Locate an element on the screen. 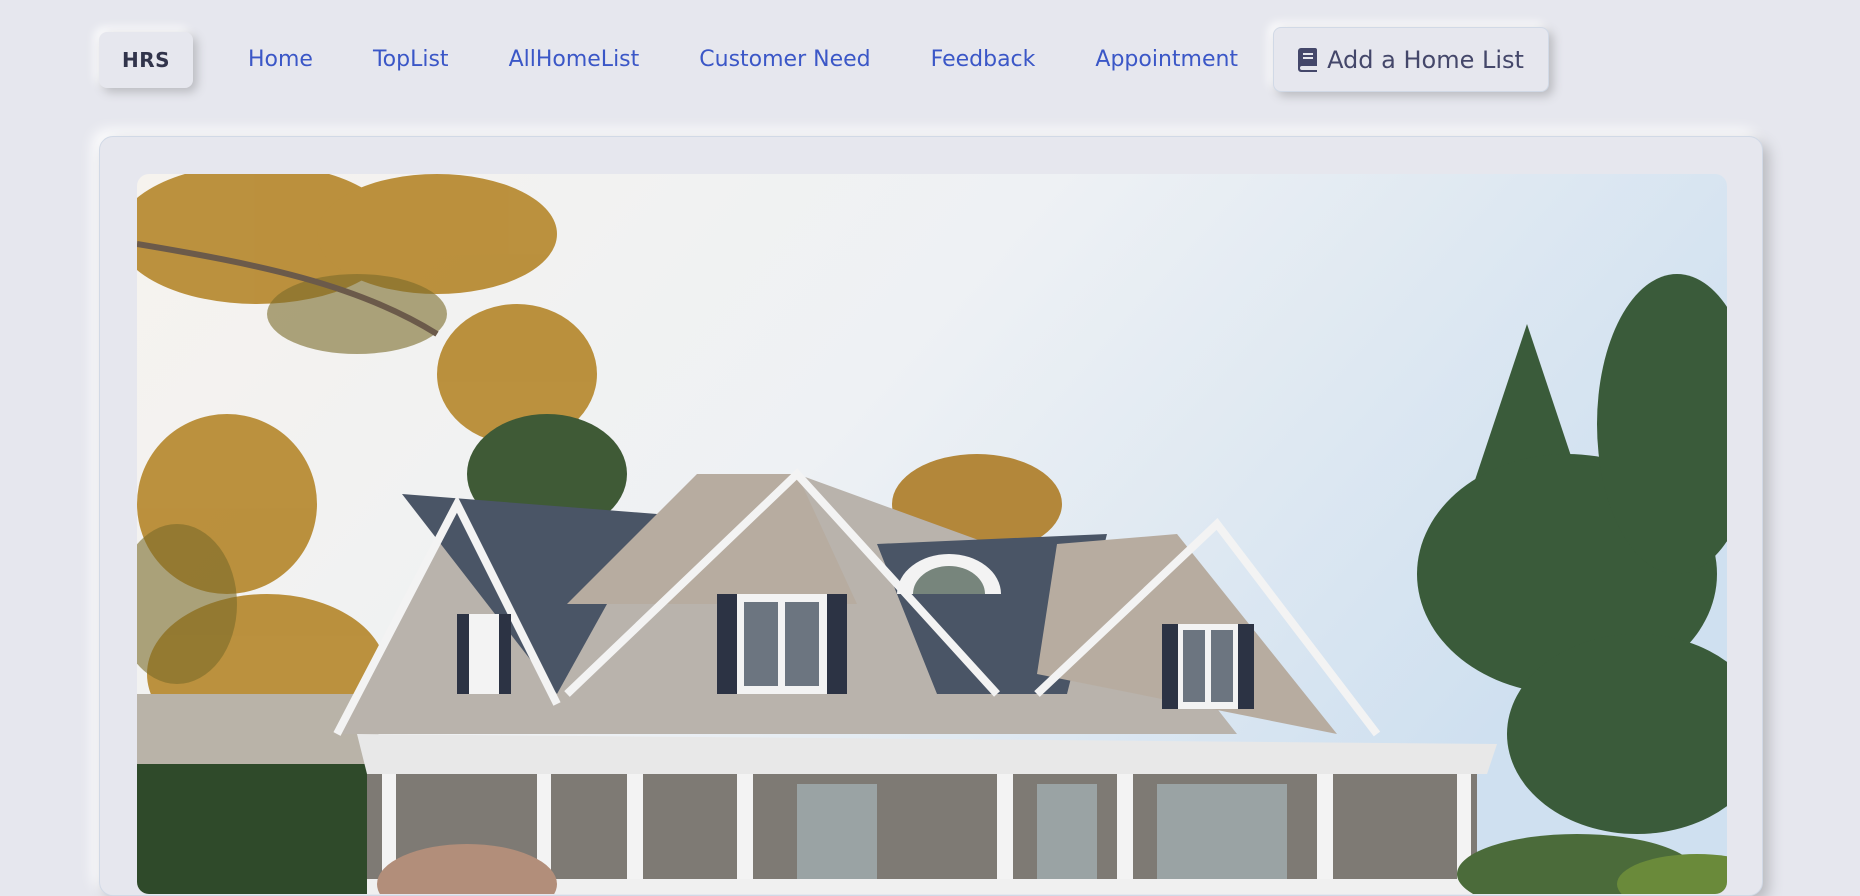 The image size is (1860, 896). brand-label: HRS is located at coordinates (146, 59).